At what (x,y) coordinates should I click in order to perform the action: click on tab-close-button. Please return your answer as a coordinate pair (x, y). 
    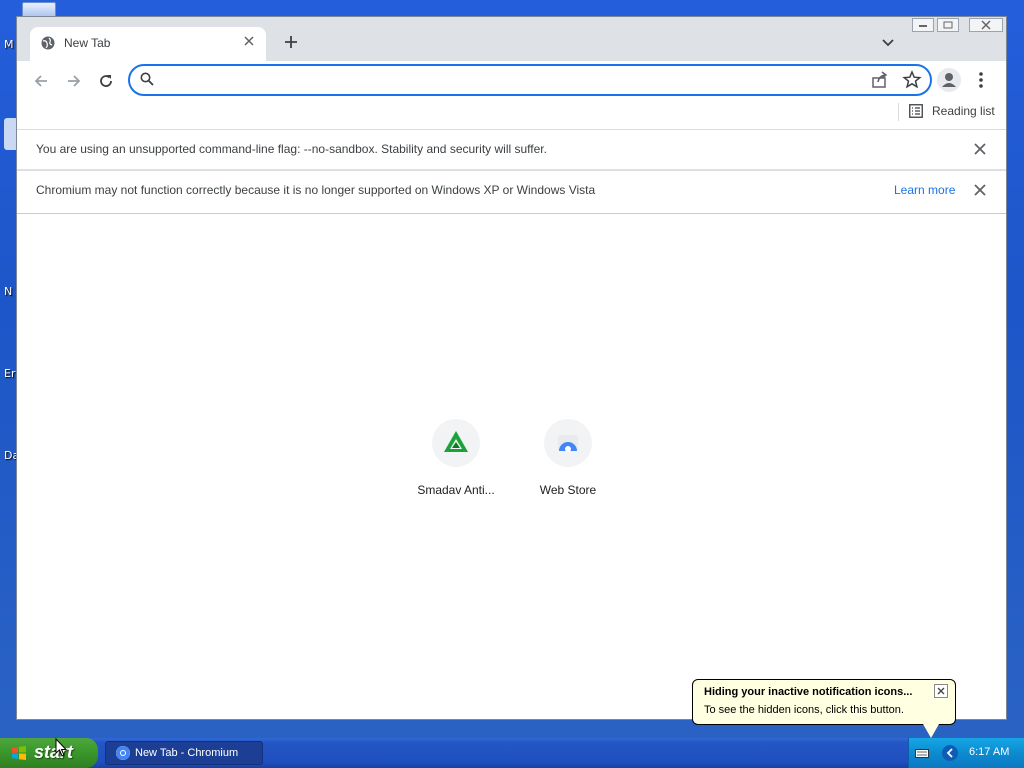
    Looking at the image, I should click on (249, 42).